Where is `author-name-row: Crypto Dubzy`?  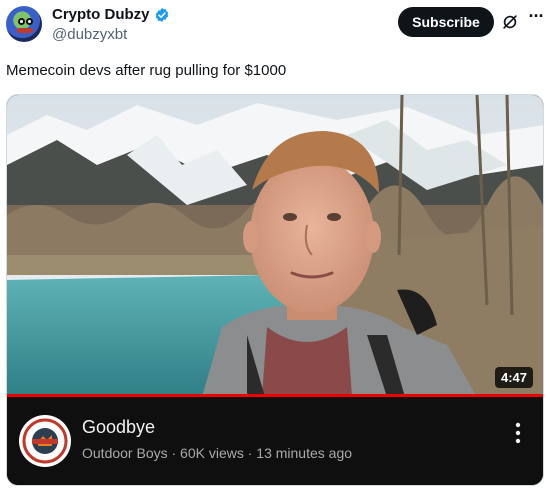 author-name-row: Crypto Dubzy is located at coordinates (111, 14).